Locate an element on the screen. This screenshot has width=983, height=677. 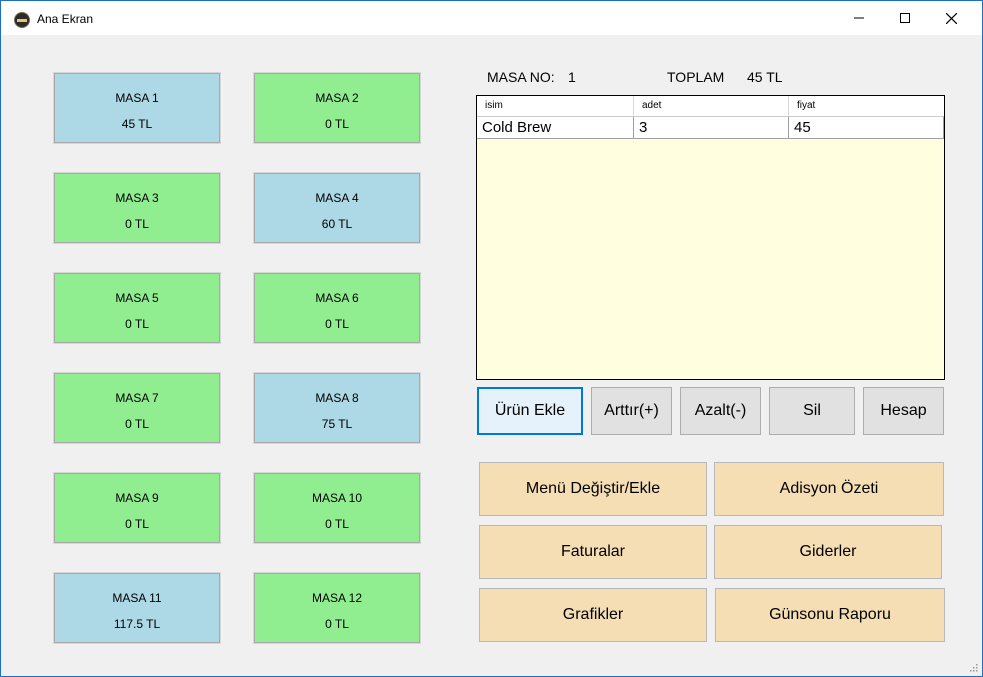
masa-name: MASA 9 is located at coordinates (137, 498).